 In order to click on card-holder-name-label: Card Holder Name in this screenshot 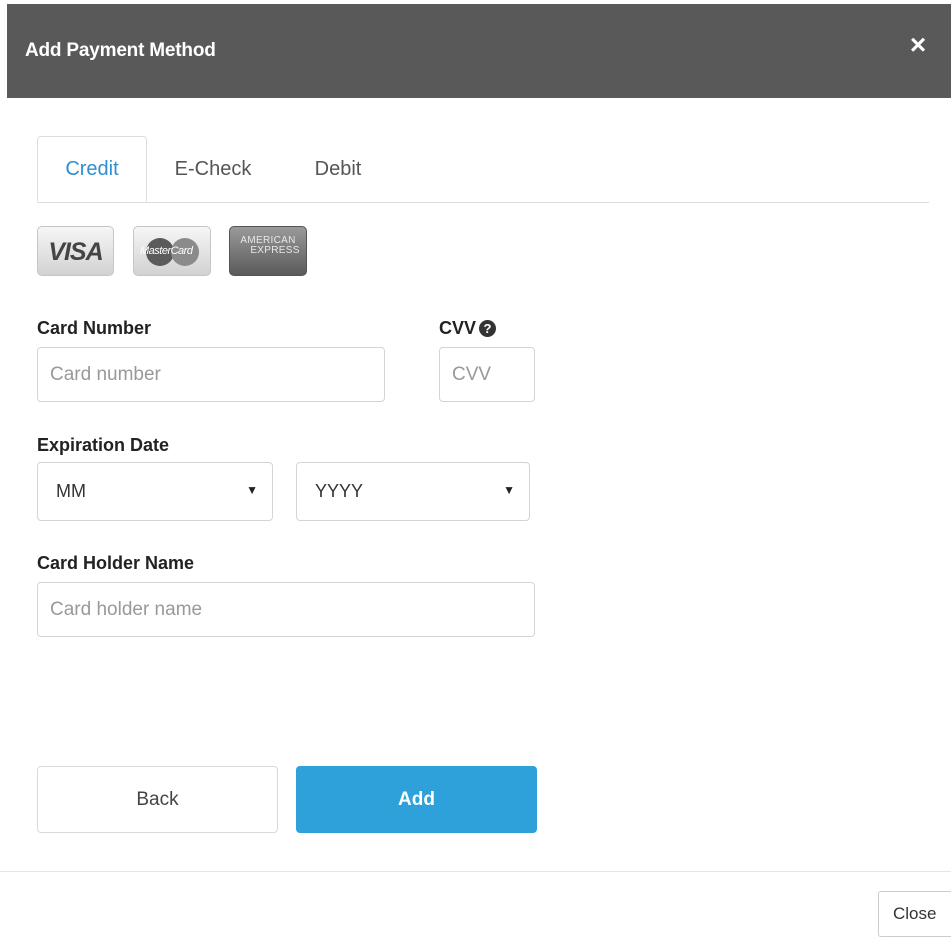, I will do `click(116, 563)`.